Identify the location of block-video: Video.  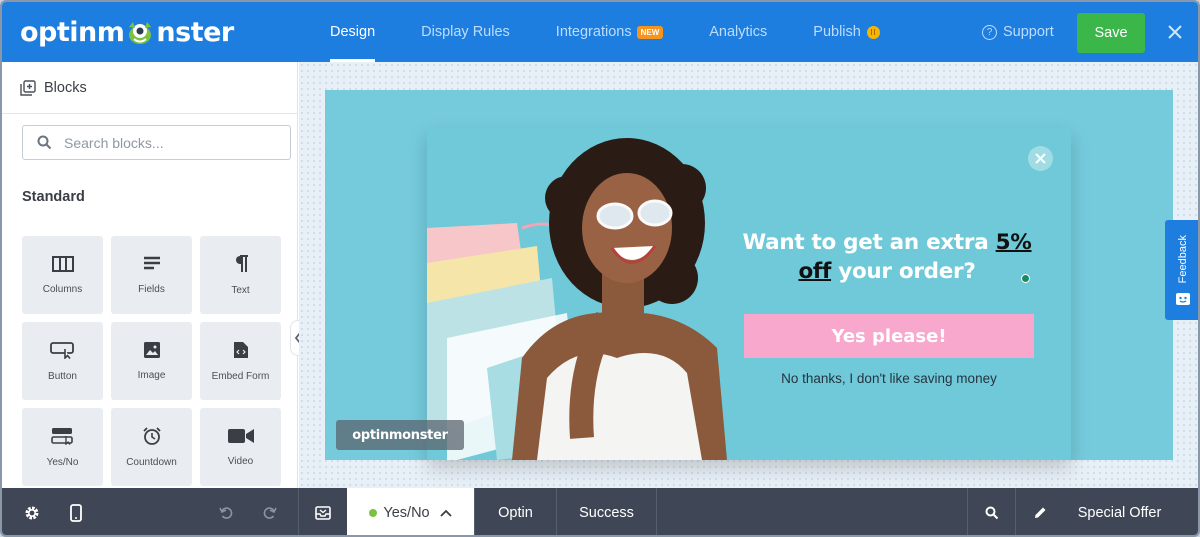
(240, 447).